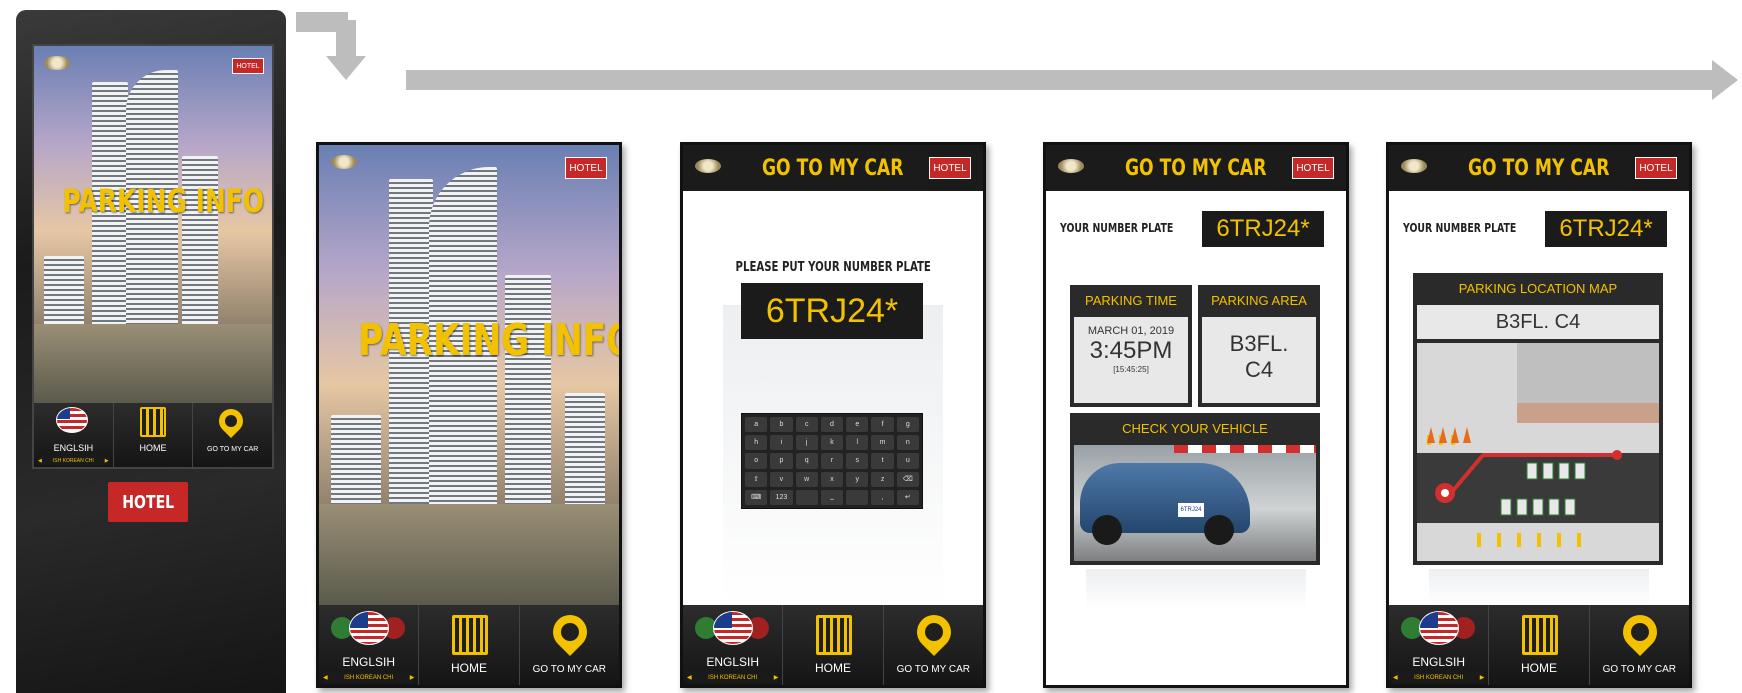 Image resolution: width=1742 pixels, height=693 pixels. I want to click on keyboard-key: f, so click(882, 425).